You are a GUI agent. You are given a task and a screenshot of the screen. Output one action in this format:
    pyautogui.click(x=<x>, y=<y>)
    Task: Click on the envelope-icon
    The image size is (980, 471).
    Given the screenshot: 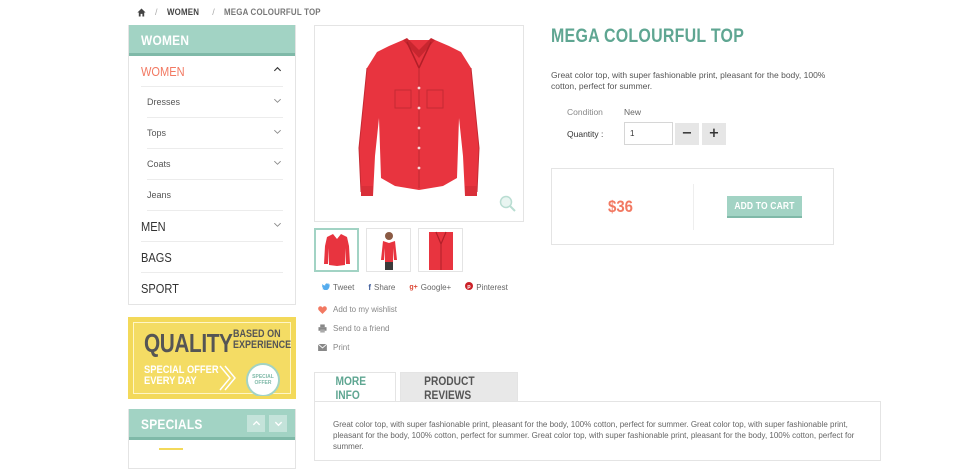 What is the action you would take?
    pyautogui.click(x=322, y=347)
    